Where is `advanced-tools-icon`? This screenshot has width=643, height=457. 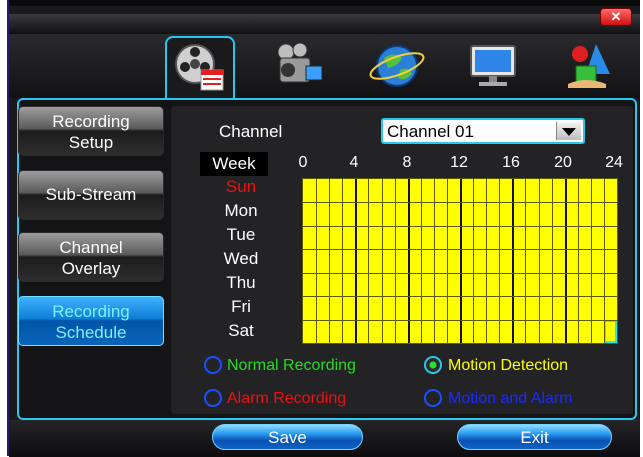
advanced-tools-icon is located at coordinates (589, 66).